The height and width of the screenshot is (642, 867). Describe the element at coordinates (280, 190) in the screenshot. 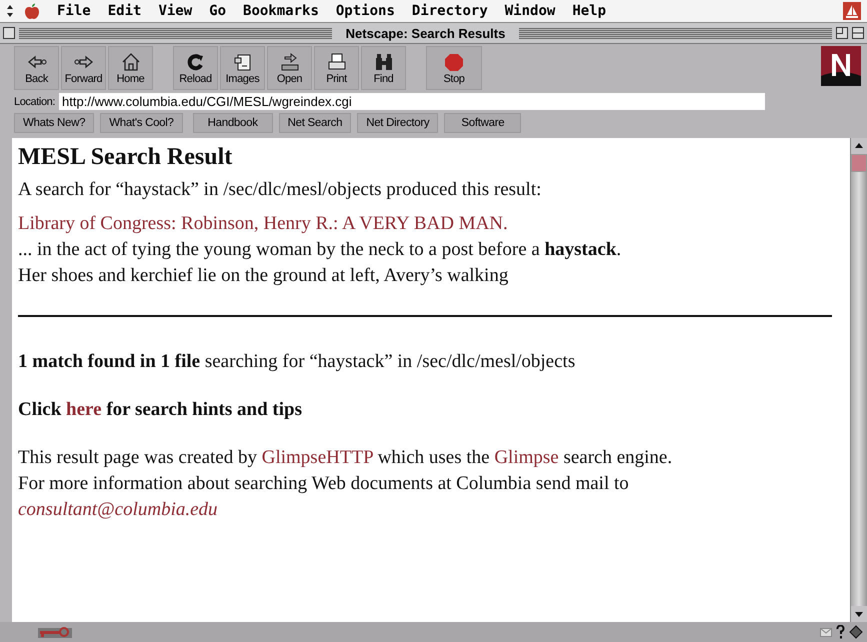

I see `intro-text: A search for “haystack” in /sec/dlc/mesl/objects produced this result:` at that location.